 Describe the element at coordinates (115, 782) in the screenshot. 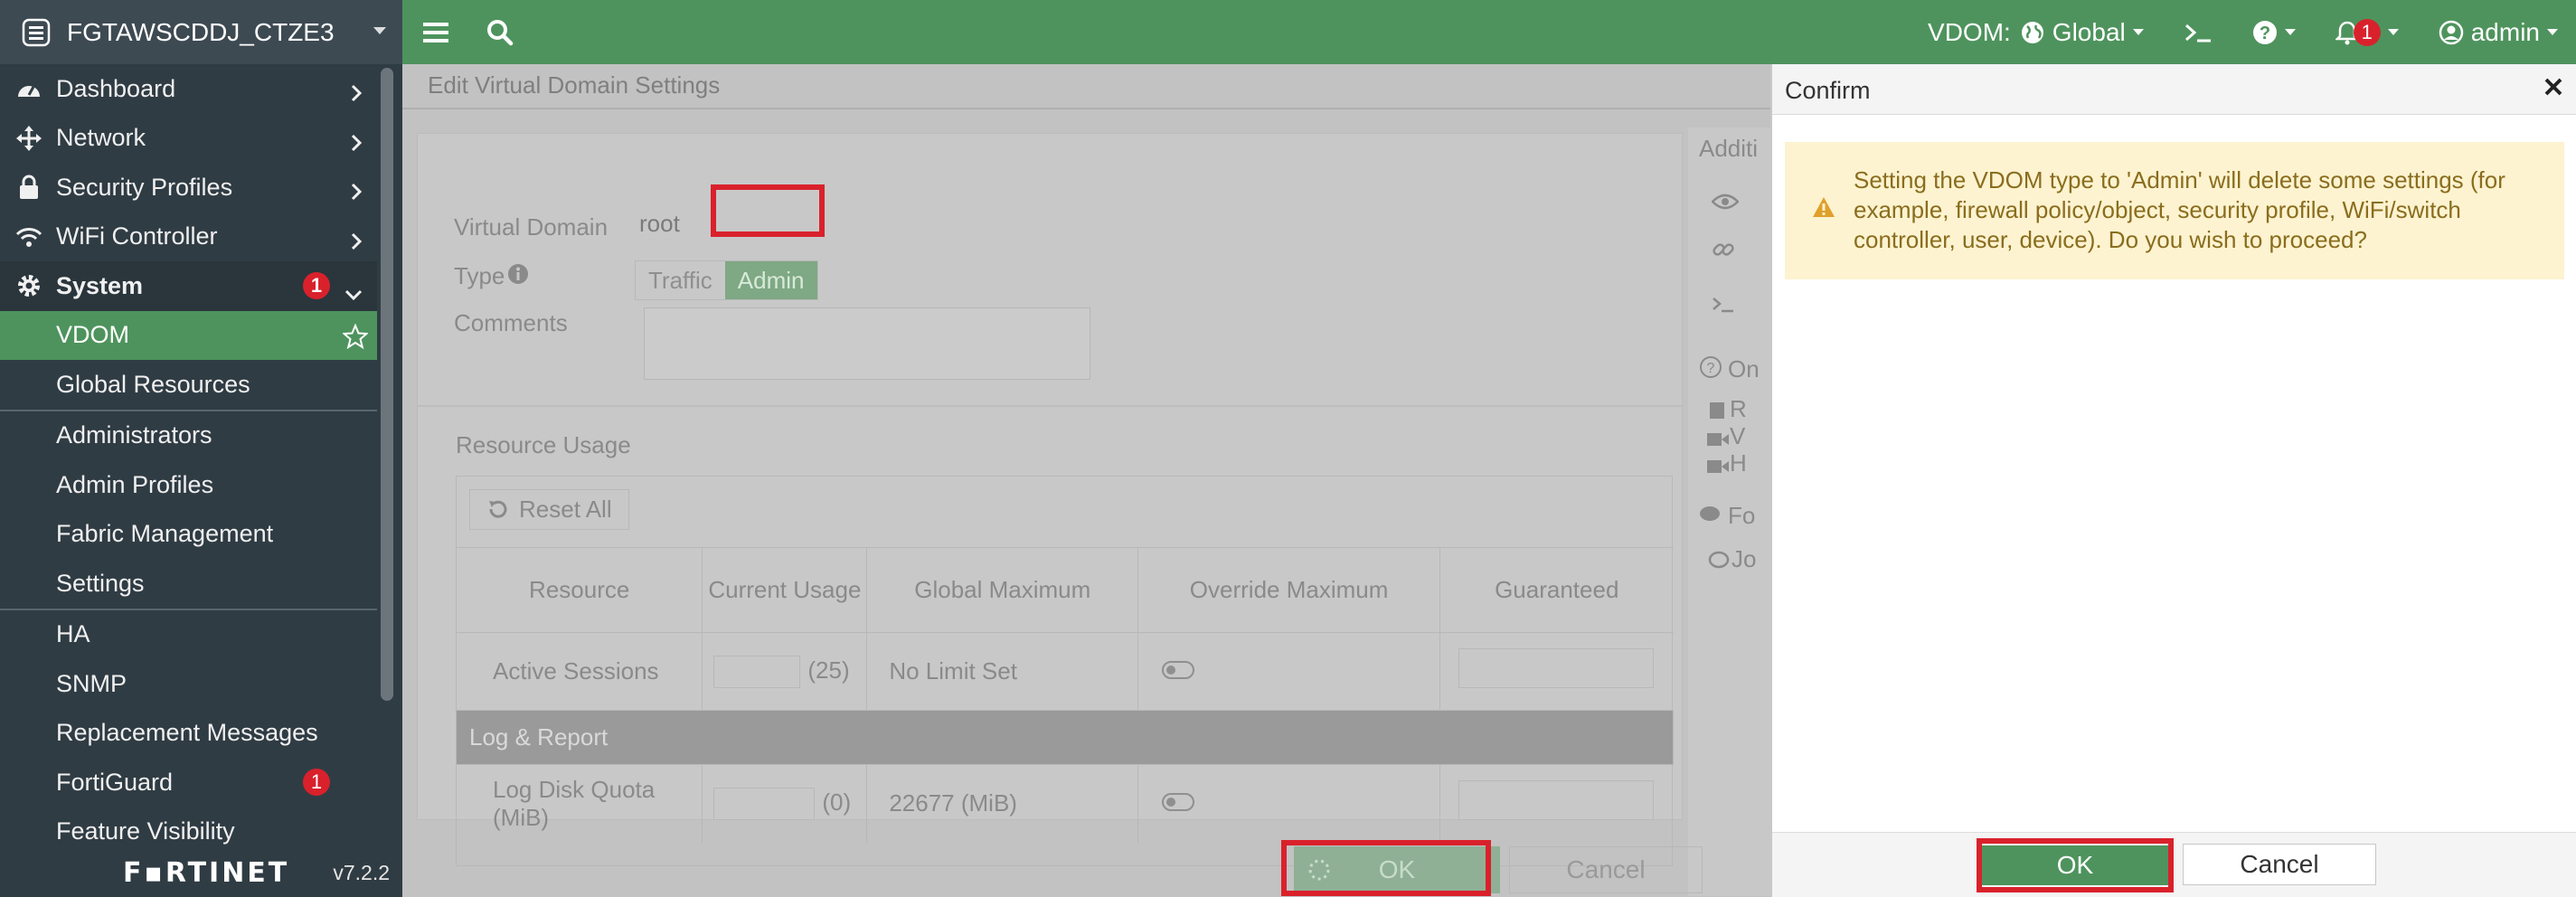

I see `sidebar-item-label: FortiGuard` at that location.